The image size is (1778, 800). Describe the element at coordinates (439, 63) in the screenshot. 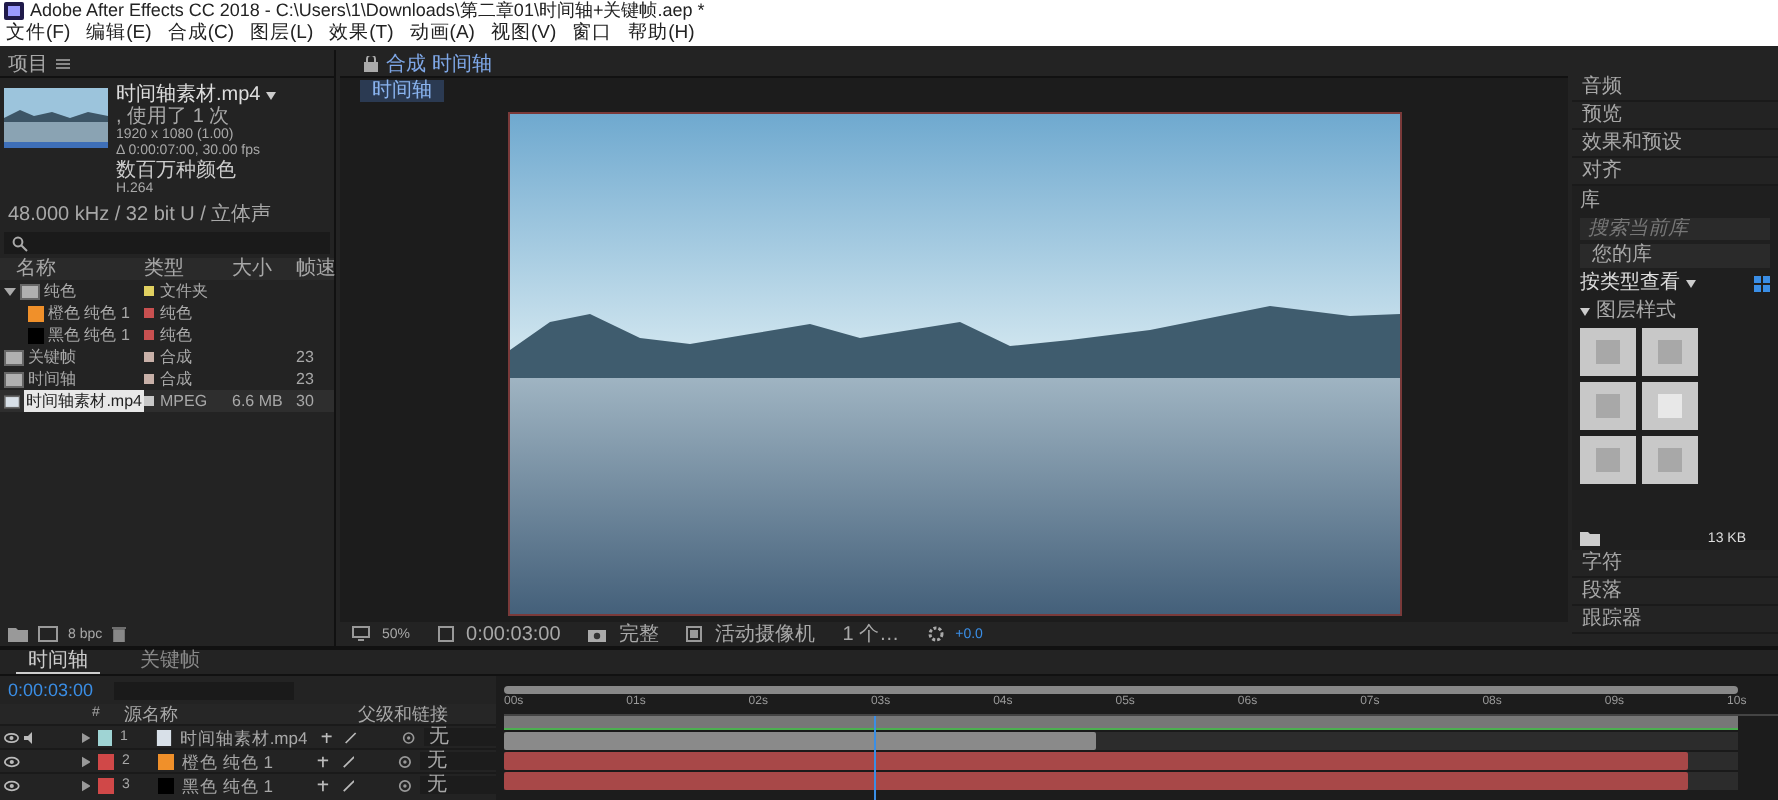

I see `composition-tab: 合成 时间轴` at that location.